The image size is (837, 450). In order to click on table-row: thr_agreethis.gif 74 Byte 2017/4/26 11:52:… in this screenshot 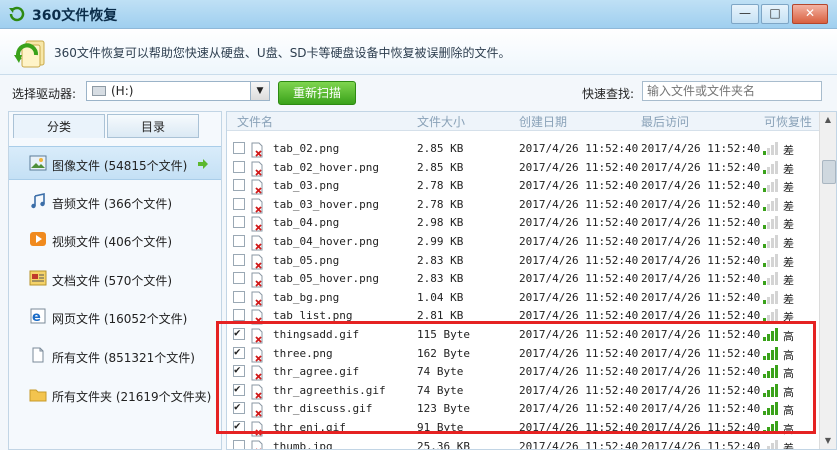, I will do `click(531, 391)`.